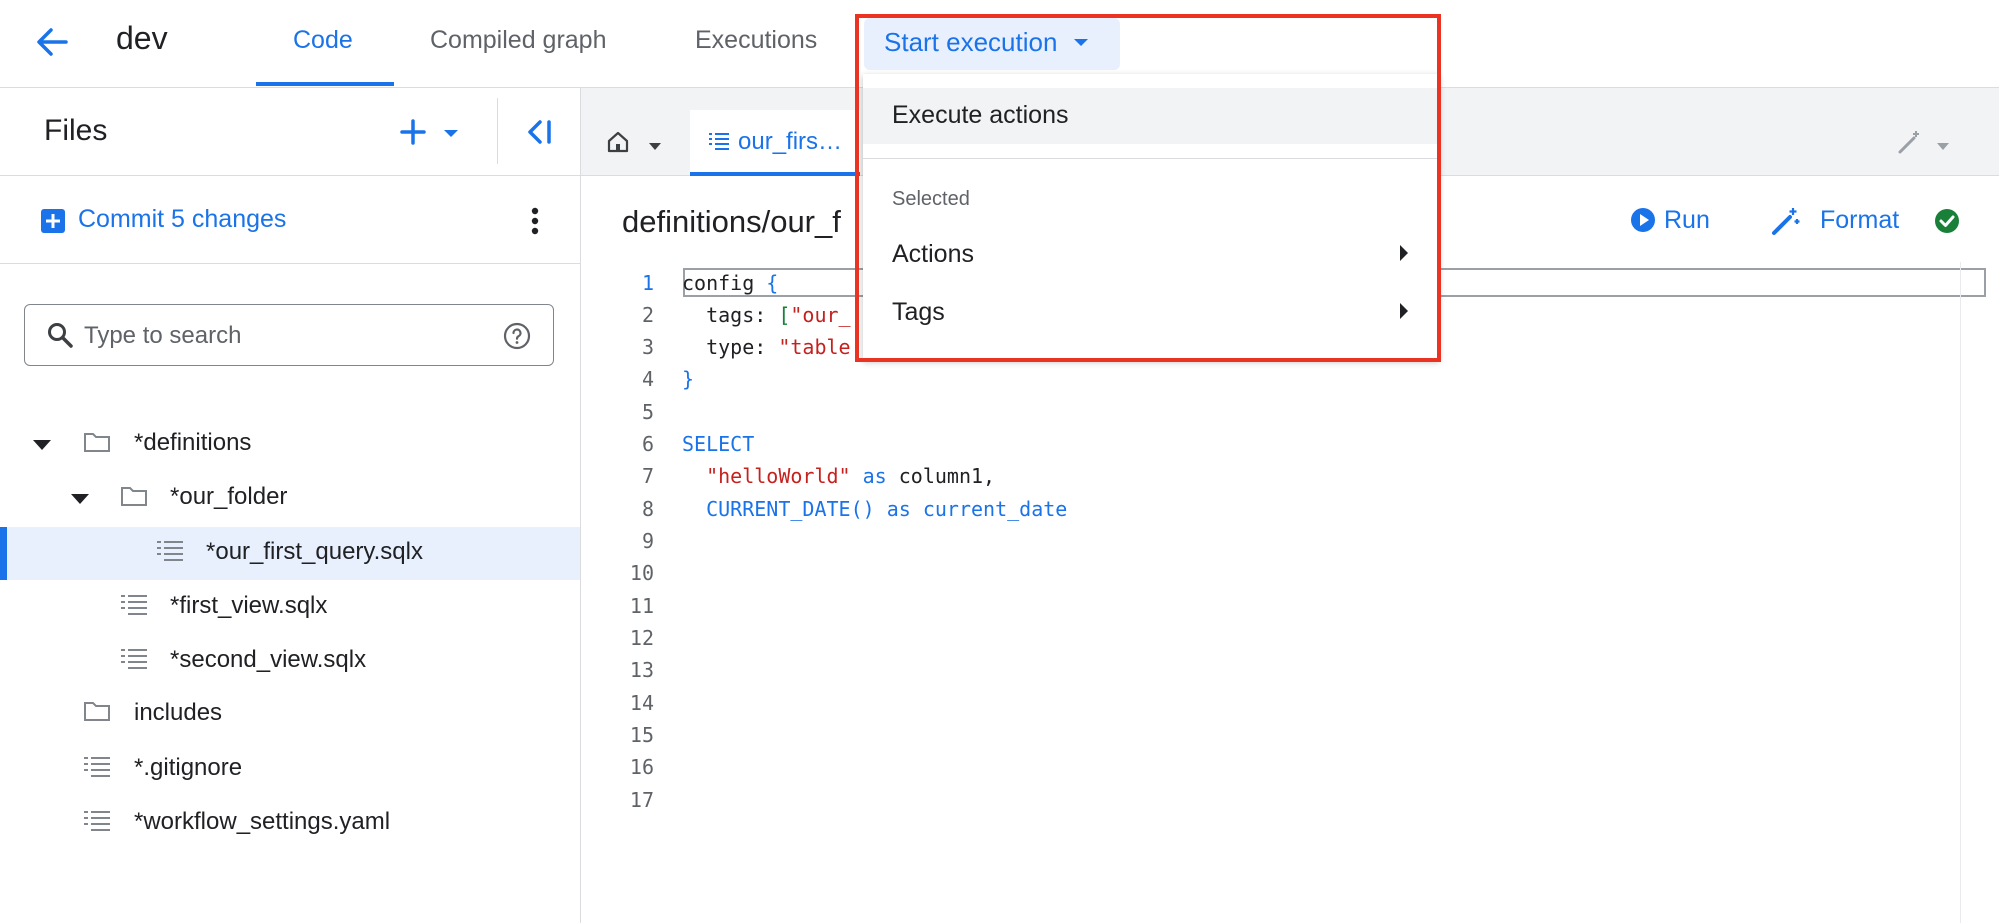  I want to click on code-token: tags:, so click(730, 315).